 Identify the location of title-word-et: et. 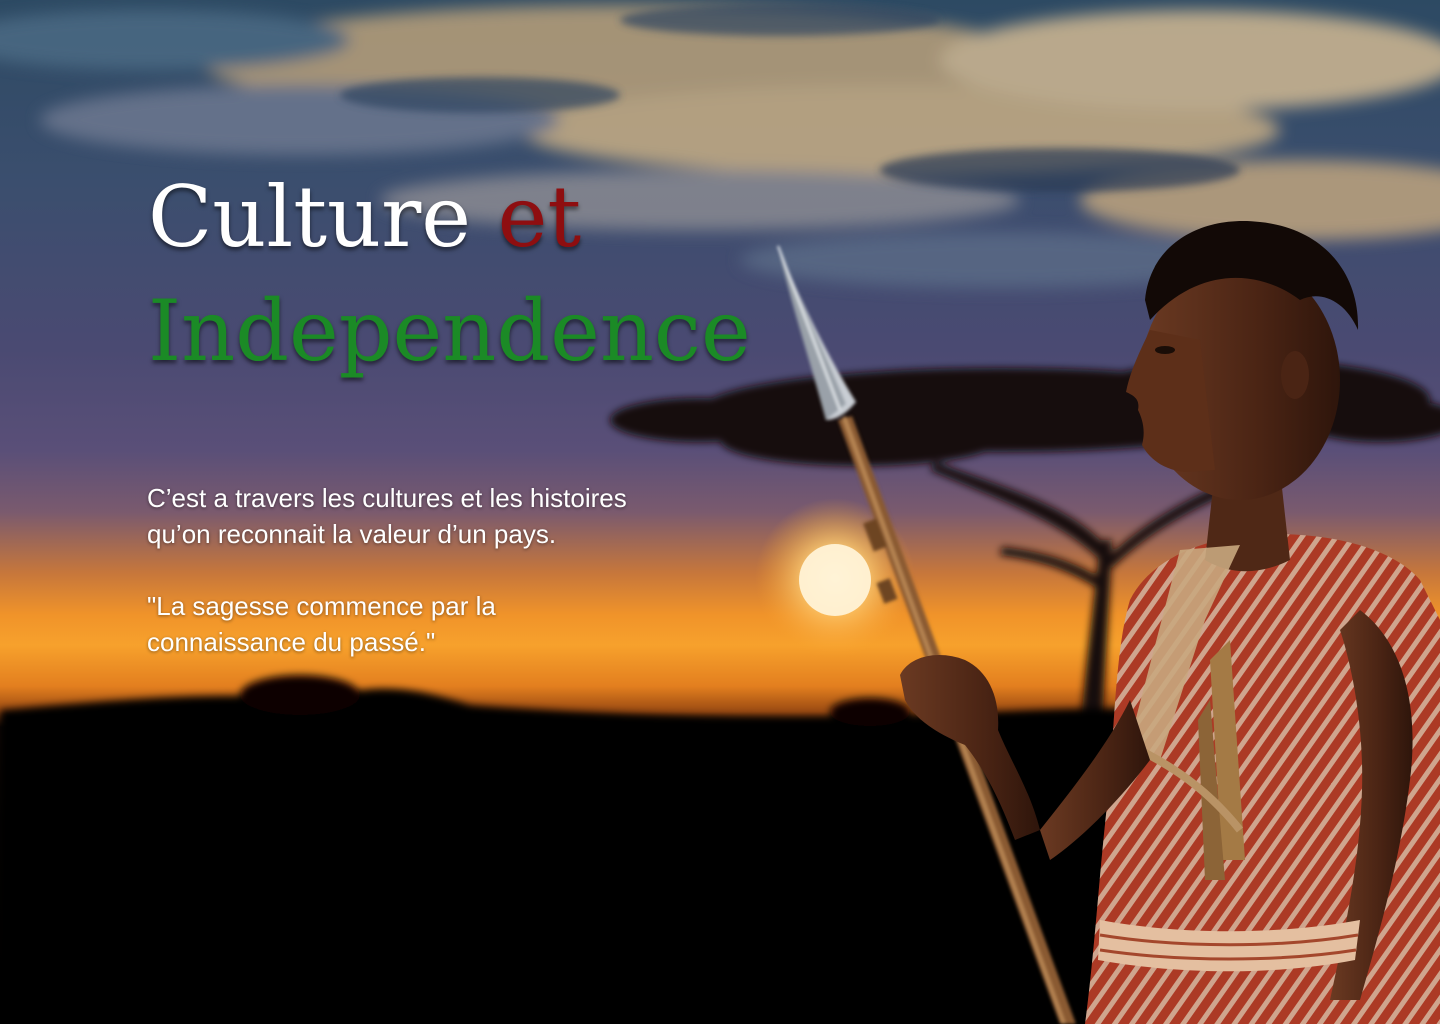
(539, 217).